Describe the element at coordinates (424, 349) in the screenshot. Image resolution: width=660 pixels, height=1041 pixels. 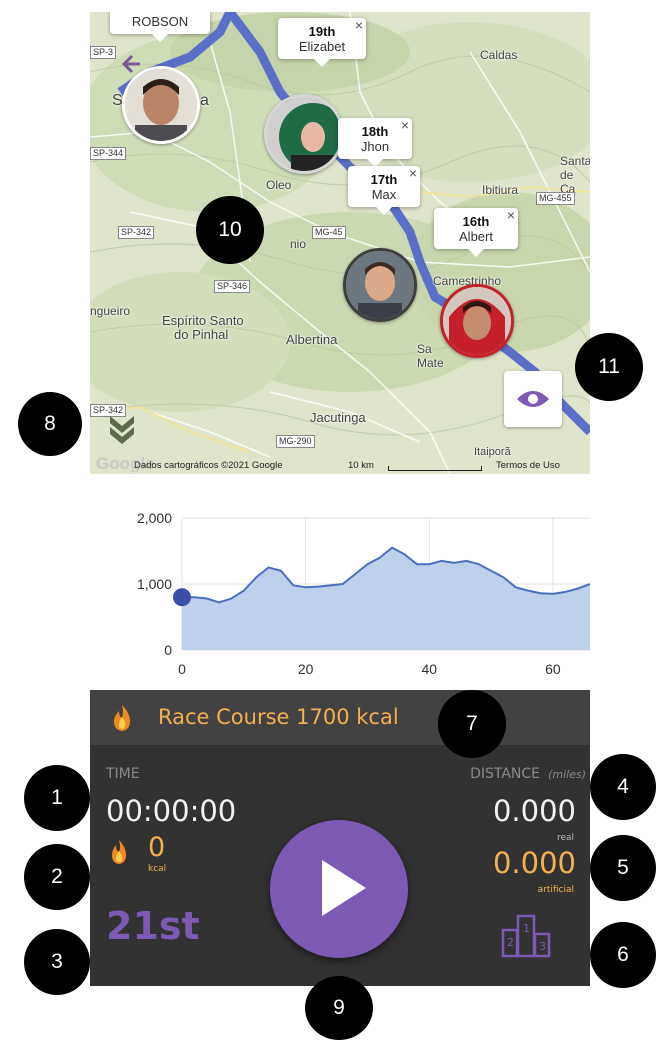
I see `map-label-sa2: Sa` at that location.